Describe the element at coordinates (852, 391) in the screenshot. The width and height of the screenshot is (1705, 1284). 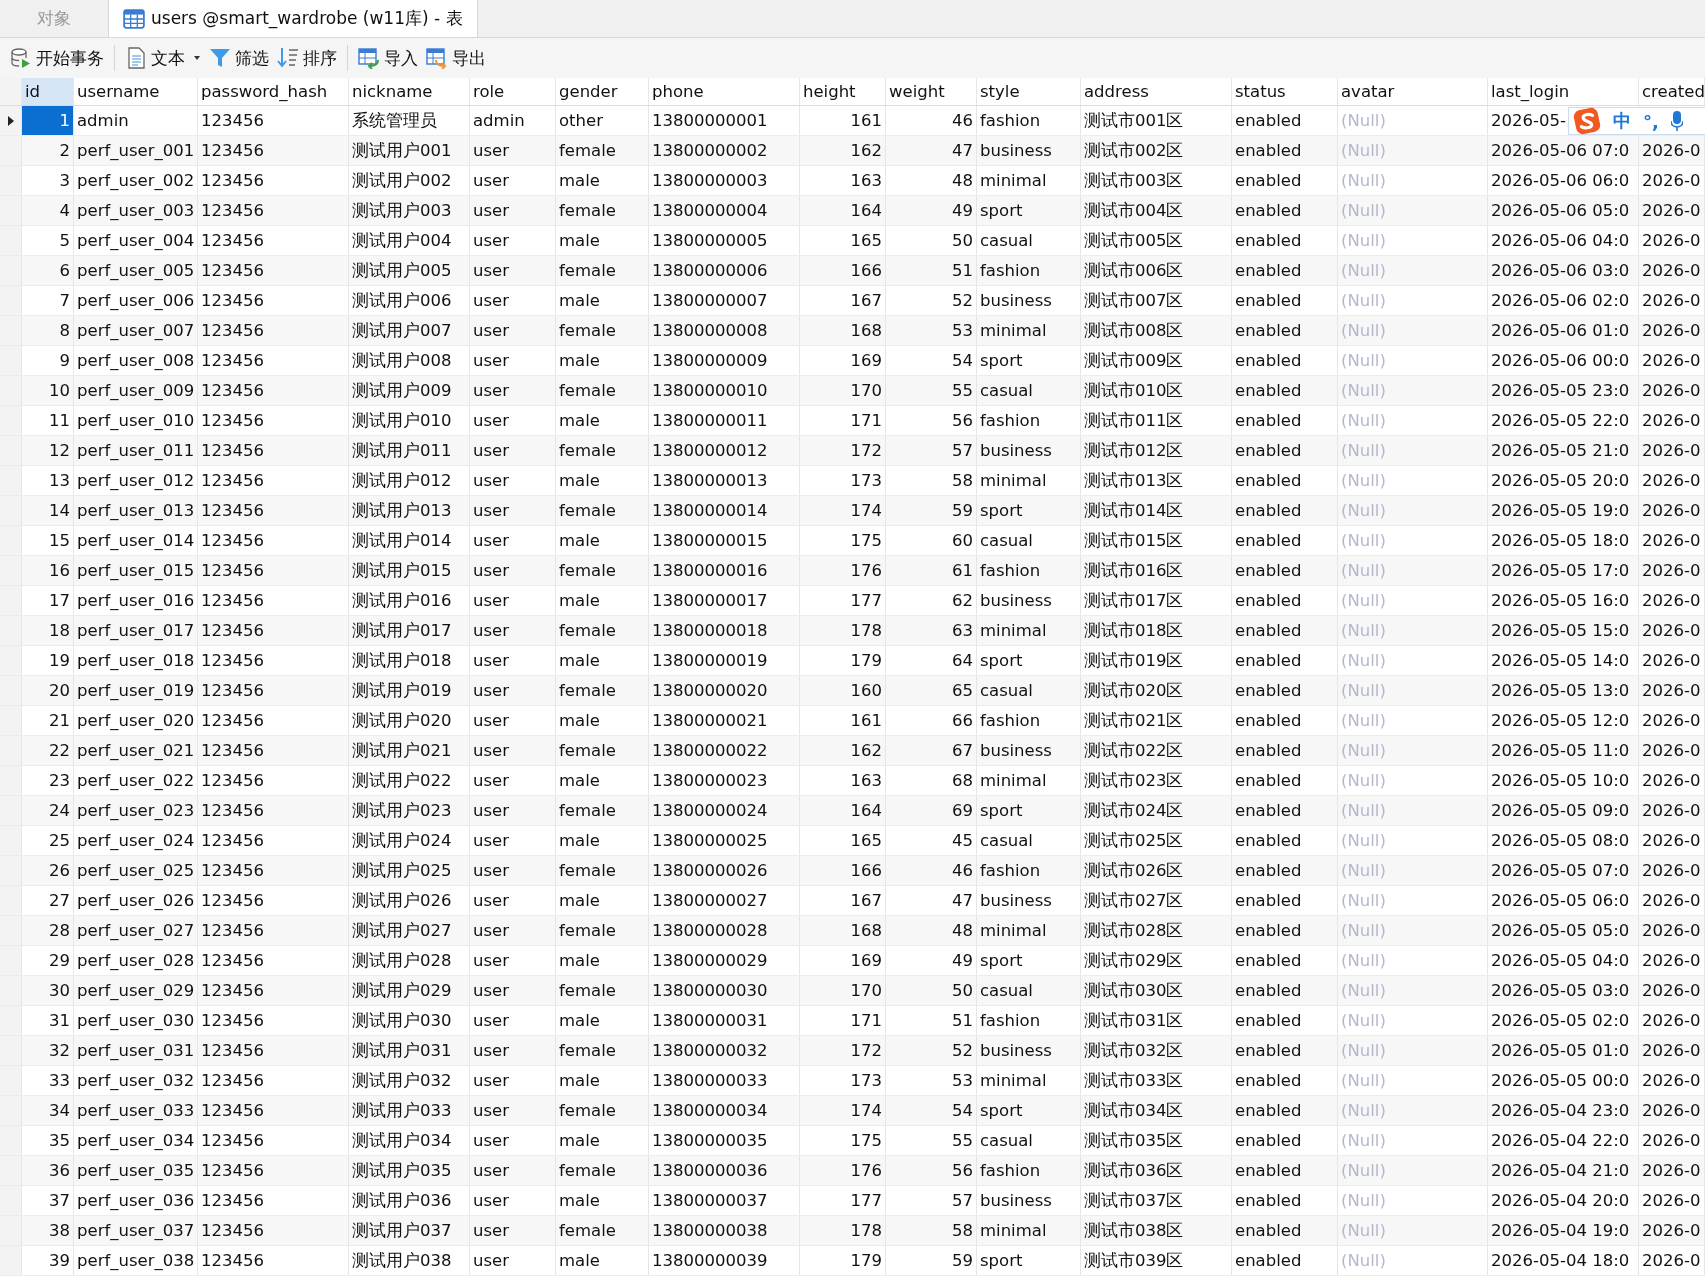
I see `table-row: 10 perf_user_009 123456 测试用户009 user female 13800000010 170 55 casual 测试市010区 enabled (Null) 2026-05-05 23:0 2026-0` at that location.